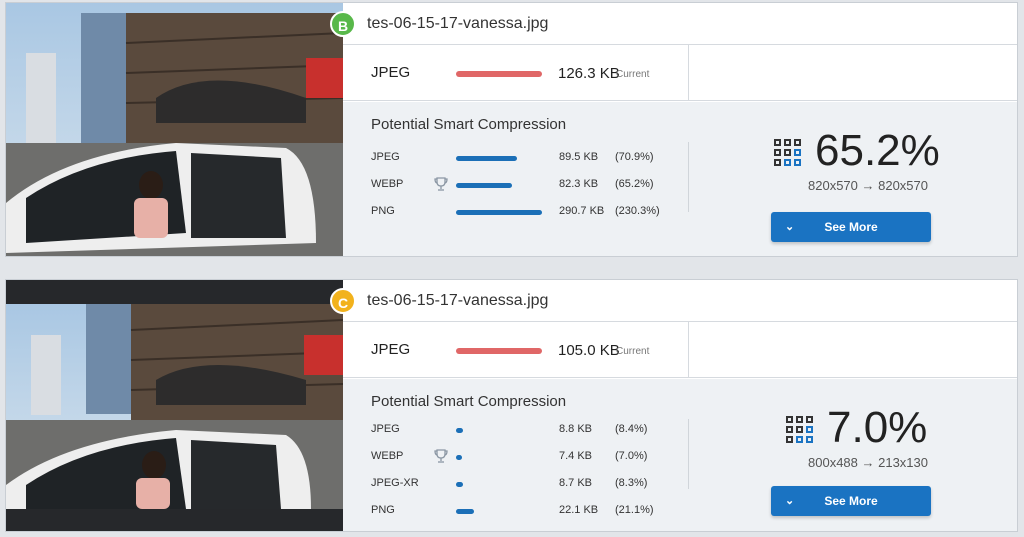 This screenshot has height=537, width=1024. Describe the element at coordinates (579, 510) in the screenshot. I see `format-size: 22.1 KB` at that location.